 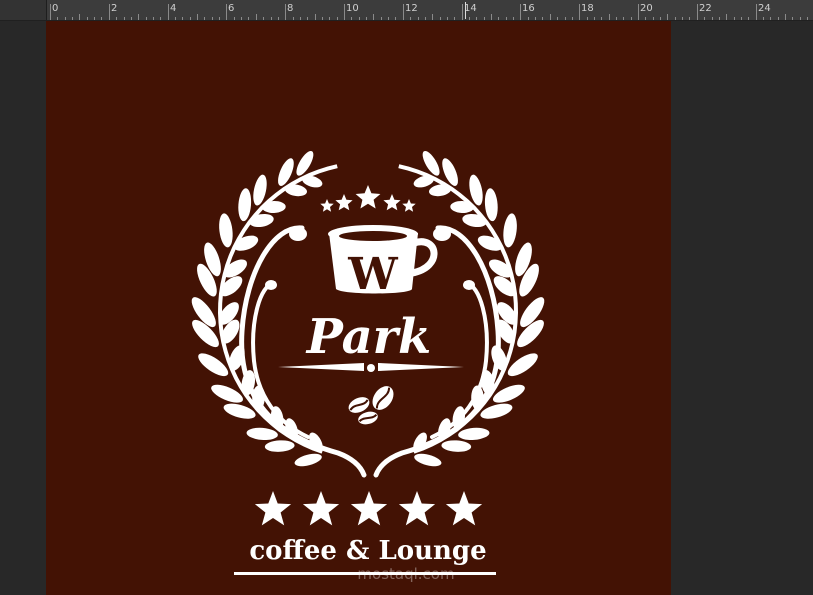 I want to click on bottom-star-row-icon, so click(x=368, y=508).